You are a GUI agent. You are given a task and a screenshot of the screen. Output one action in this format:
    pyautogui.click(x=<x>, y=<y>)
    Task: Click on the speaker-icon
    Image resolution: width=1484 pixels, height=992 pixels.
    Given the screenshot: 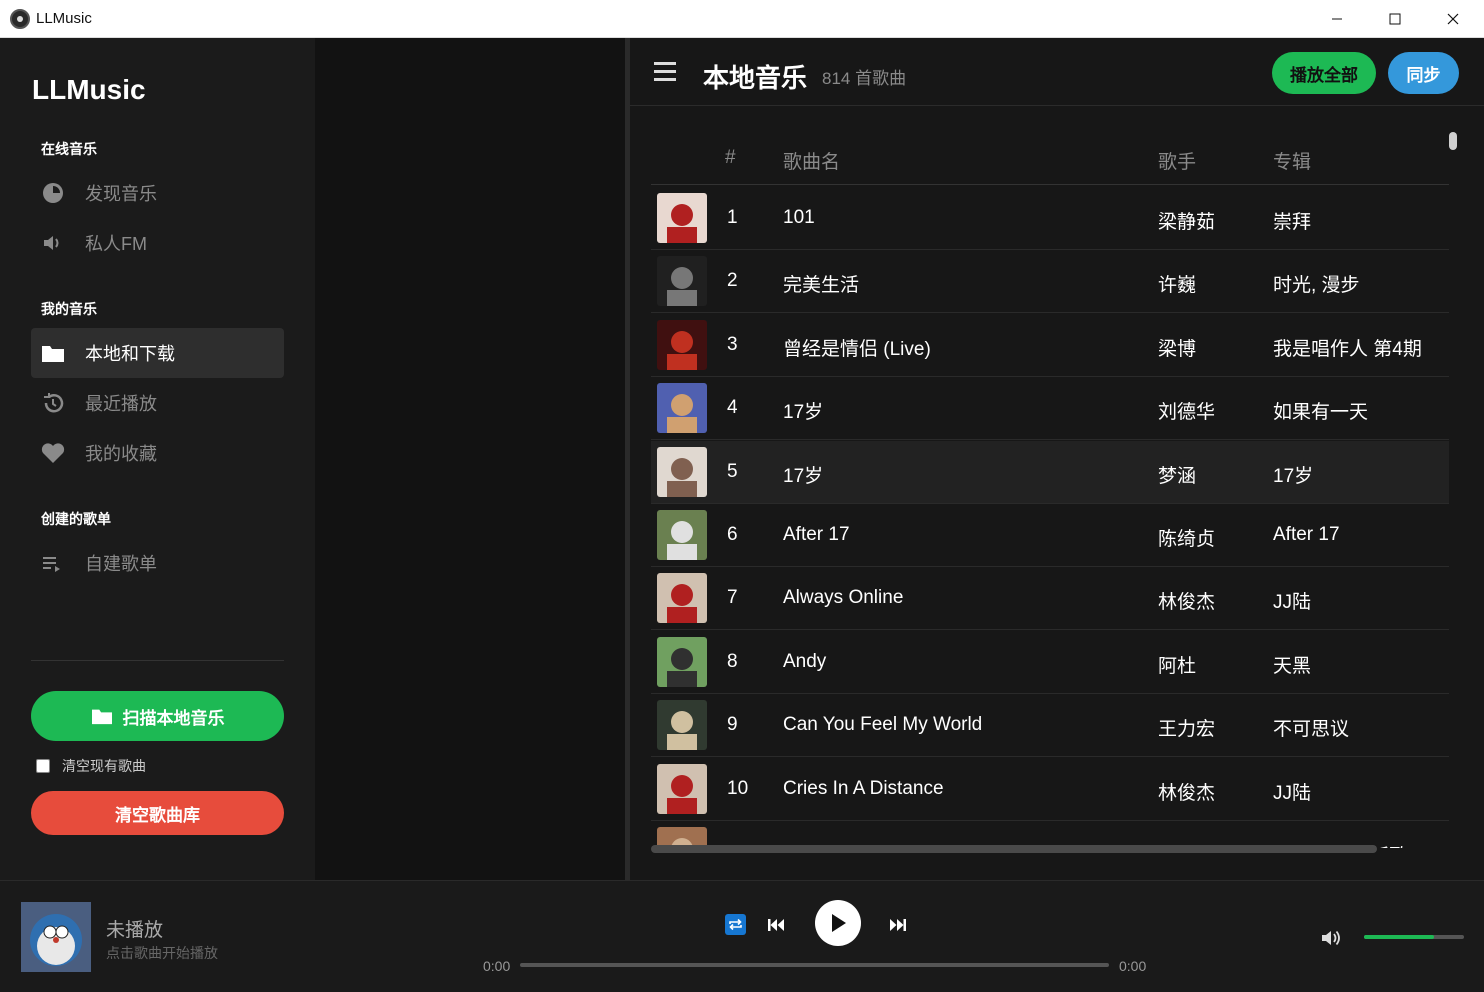 What is the action you would take?
    pyautogui.click(x=53, y=243)
    